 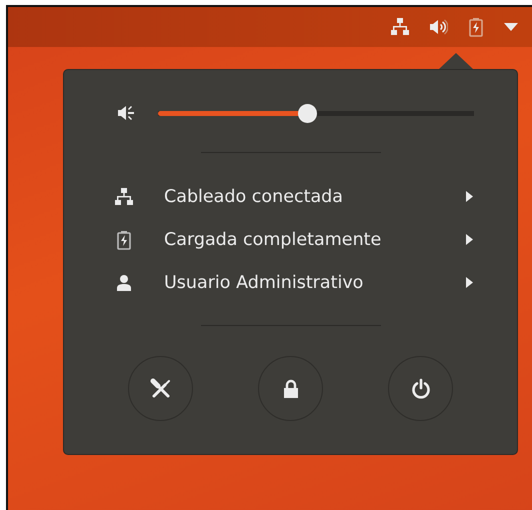 I want to click on volume-low-icon, so click(x=126, y=113).